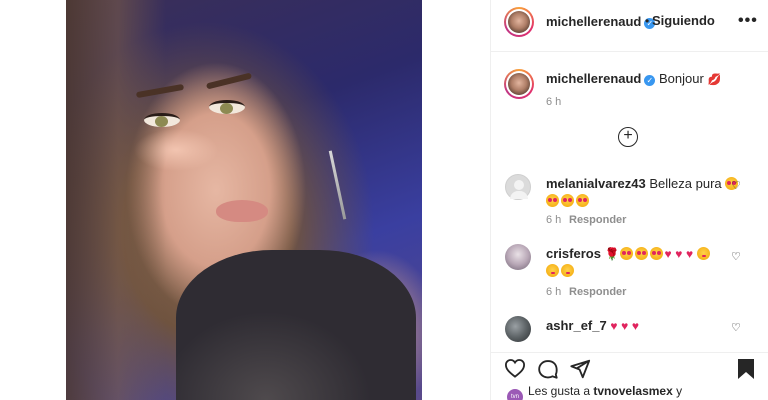 Image resolution: width=768 pixels, height=400 pixels. What do you see at coordinates (576, 325) in the screenshot?
I see `comment-username: ashr_ef_7` at bounding box center [576, 325].